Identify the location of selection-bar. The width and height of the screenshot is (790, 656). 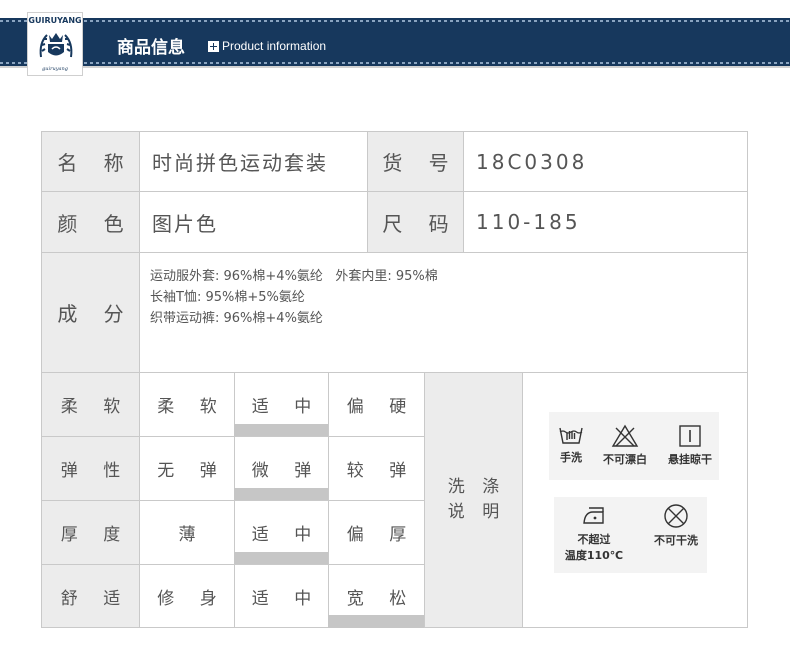
(376, 621).